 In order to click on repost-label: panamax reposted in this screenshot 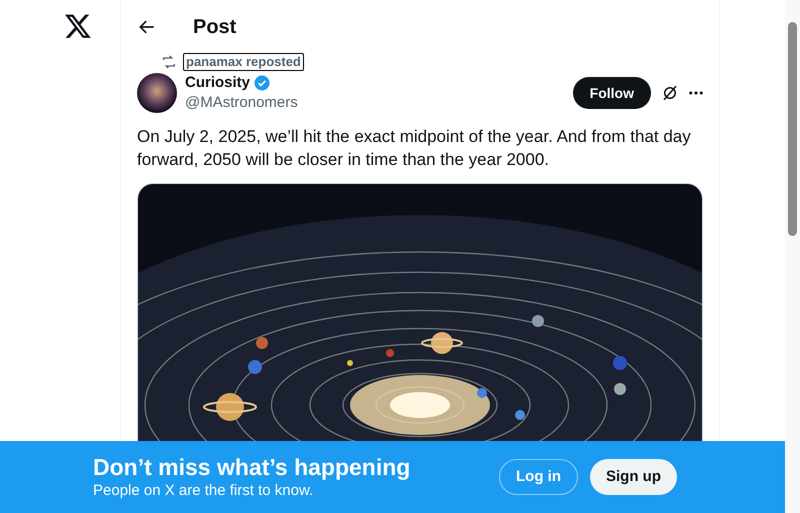, I will do `click(243, 62)`.